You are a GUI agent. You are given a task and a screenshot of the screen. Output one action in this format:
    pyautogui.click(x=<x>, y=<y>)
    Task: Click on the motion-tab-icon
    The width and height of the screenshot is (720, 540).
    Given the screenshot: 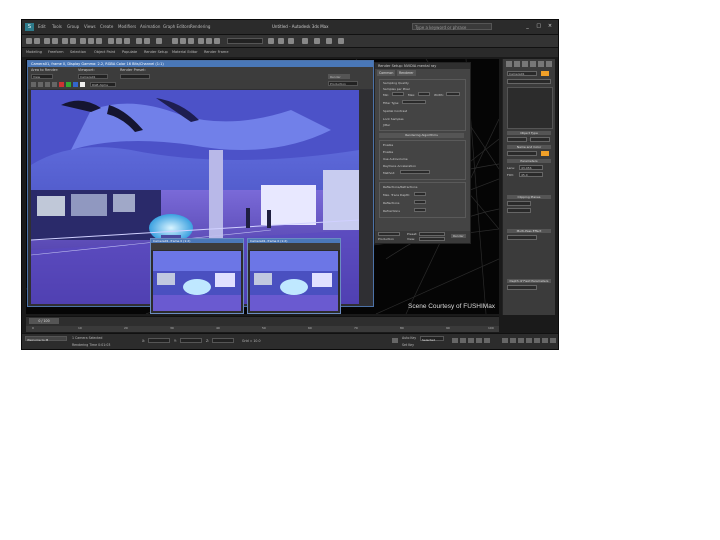 What is the action you would take?
    pyautogui.click(x=533, y=64)
    